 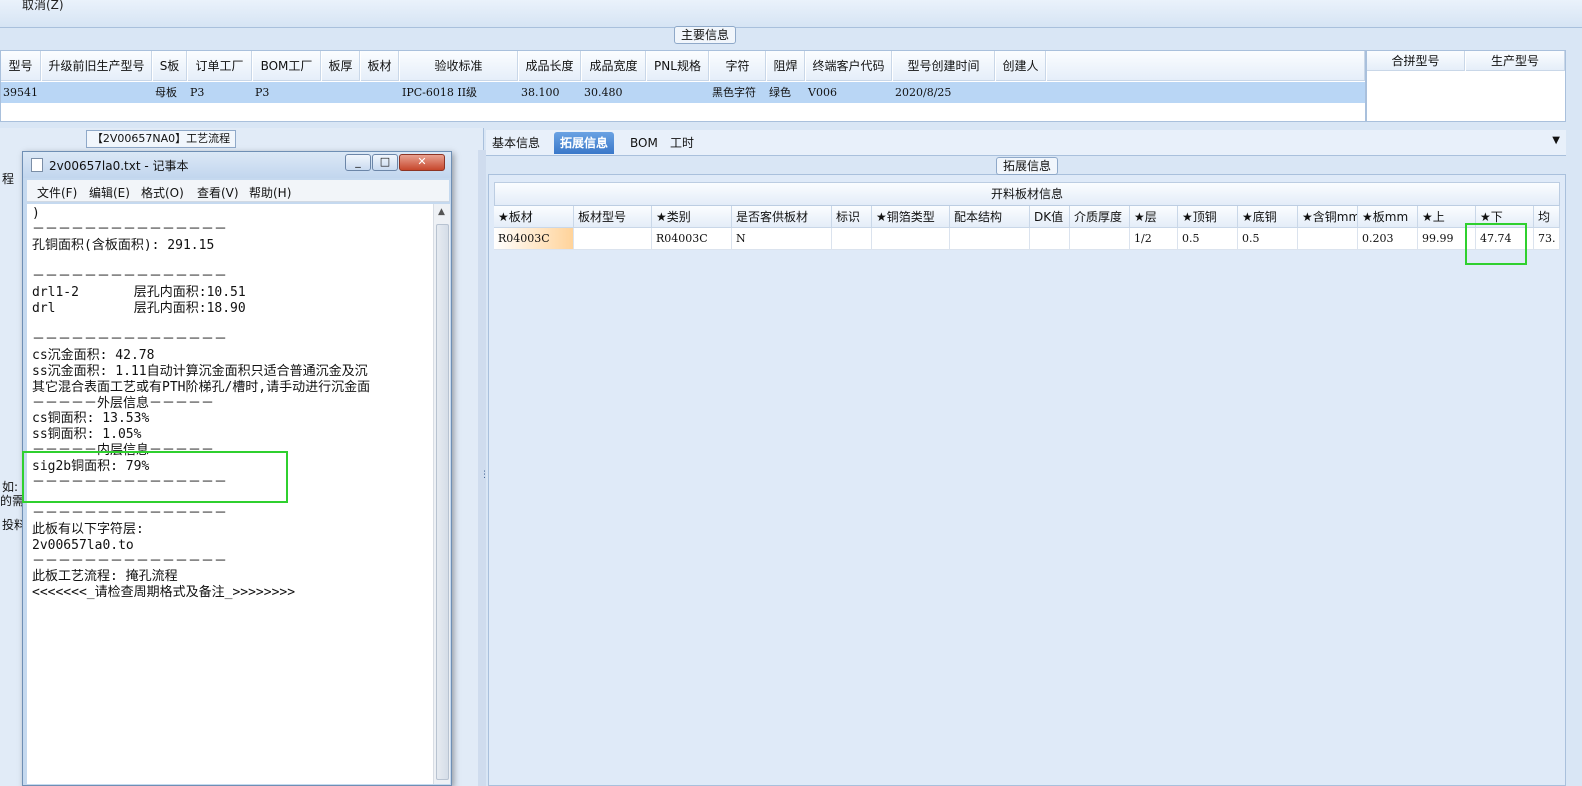 What do you see at coordinates (782, 217) in the screenshot?
I see `col-customer-supplied: 是否客供板材` at bounding box center [782, 217].